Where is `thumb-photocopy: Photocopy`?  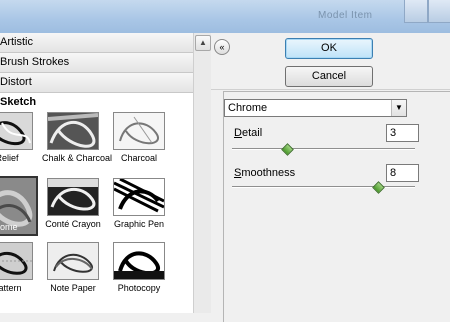
thumb-photocopy: Photocopy is located at coordinates (139, 267).